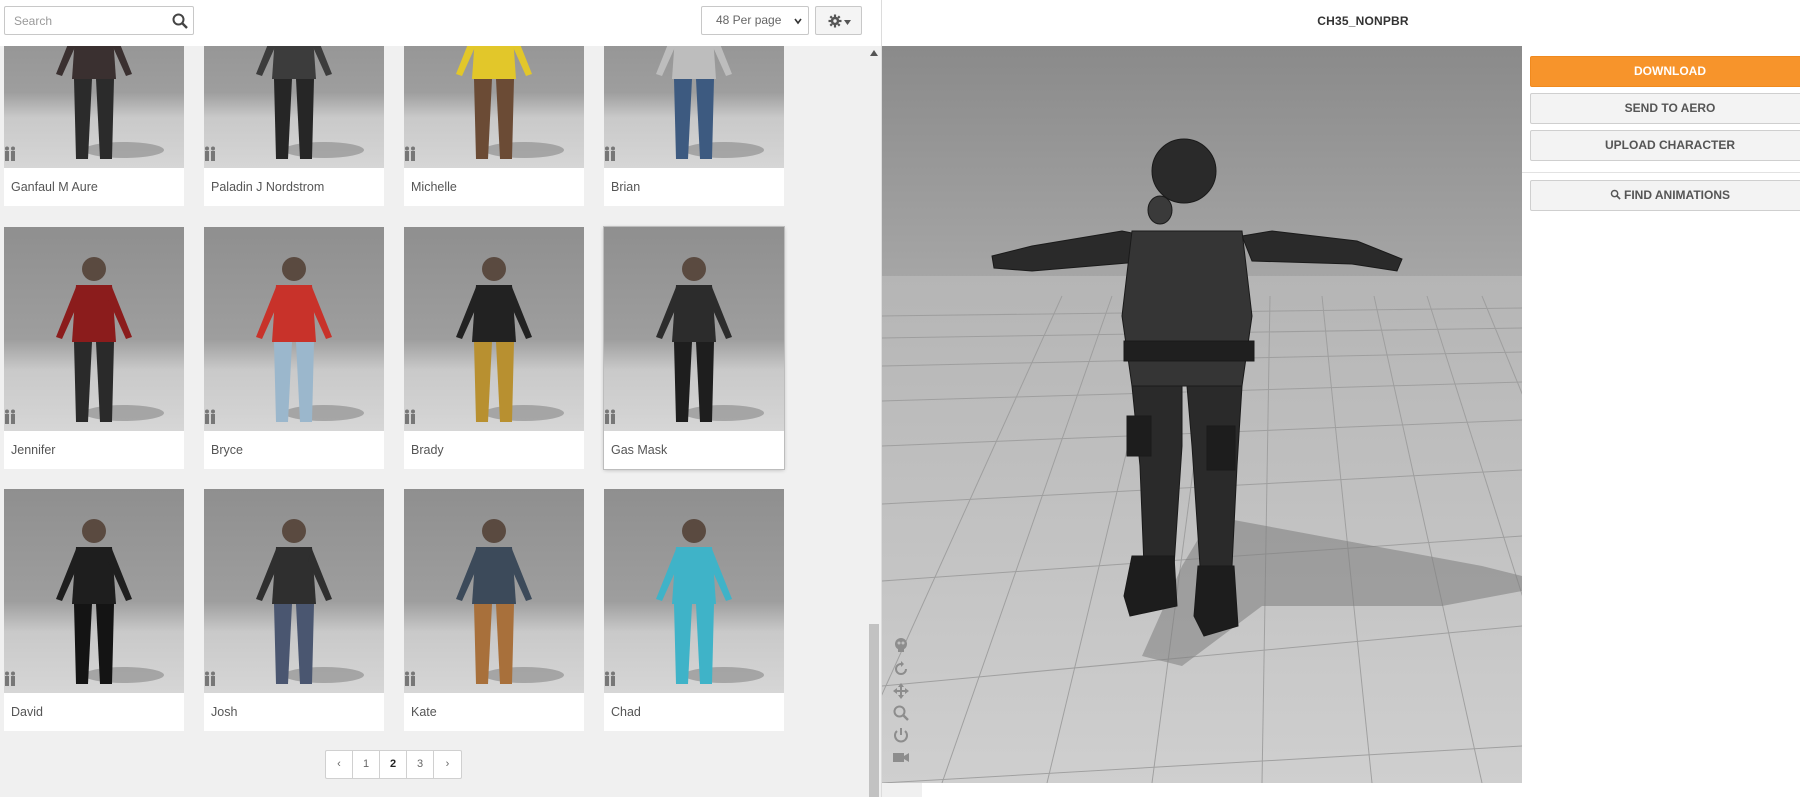 The height and width of the screenshot is (797, 1800). Describe the element at coordinates (227, 450) in the screenshot. I see `character-name: Bryce` at that location.